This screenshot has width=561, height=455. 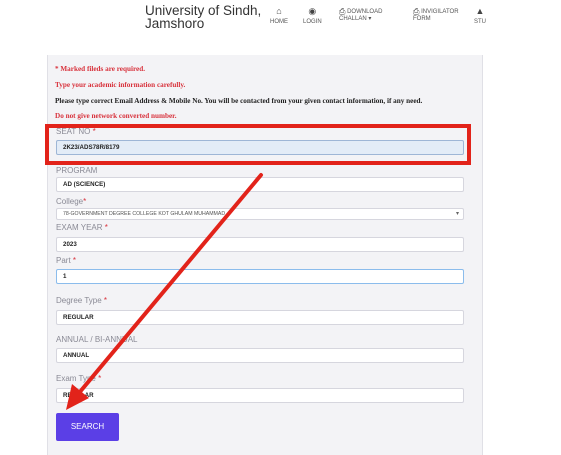 I want to click on part-field: 1, so click(x=260, y=276).